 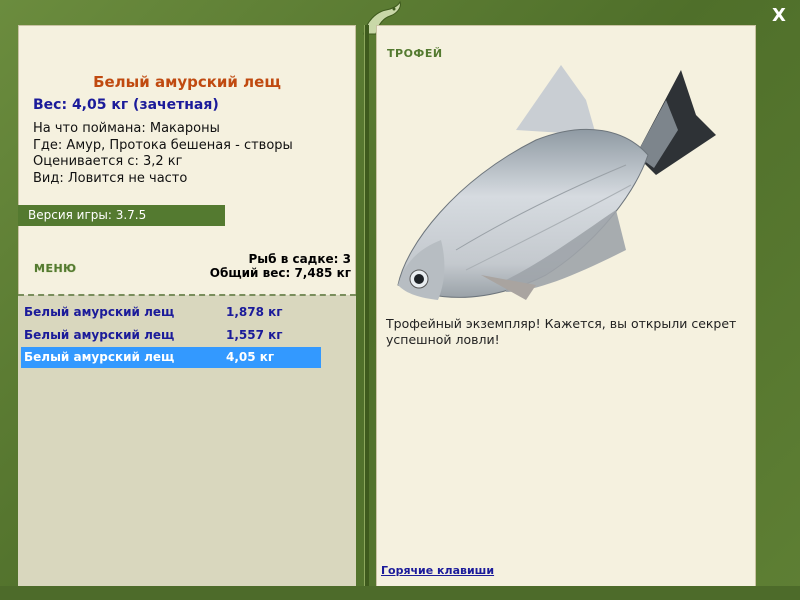 What do you see at coordinates (415, 53) in the screenshot?
I see `trophy-label: ТРОФЕЙ` at bounding box center [415, 53].